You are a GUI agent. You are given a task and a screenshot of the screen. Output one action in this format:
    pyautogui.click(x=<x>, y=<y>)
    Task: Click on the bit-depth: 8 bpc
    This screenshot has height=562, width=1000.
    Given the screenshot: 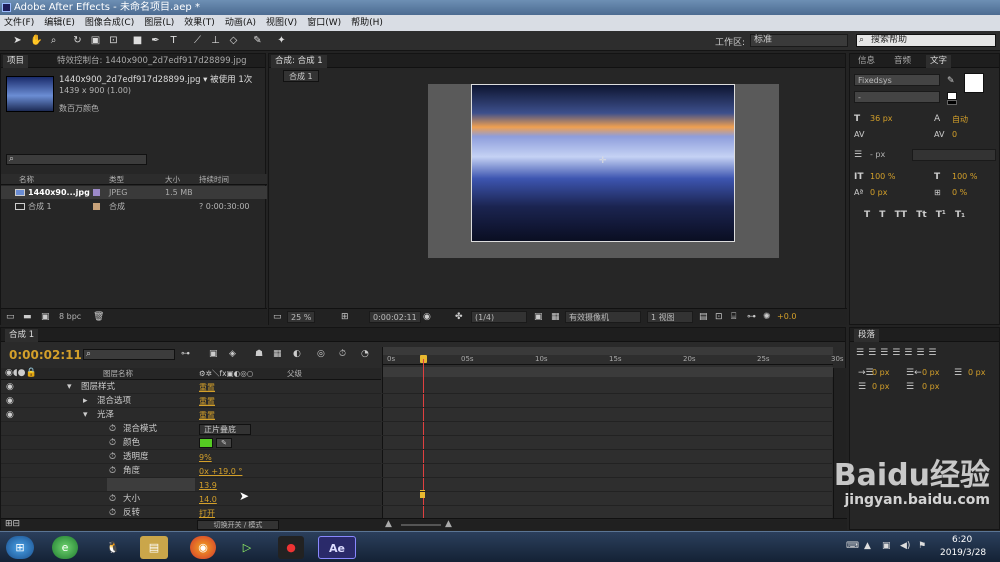 What is the action you would take?
    pyautogui.click(x=70, y=316)
    